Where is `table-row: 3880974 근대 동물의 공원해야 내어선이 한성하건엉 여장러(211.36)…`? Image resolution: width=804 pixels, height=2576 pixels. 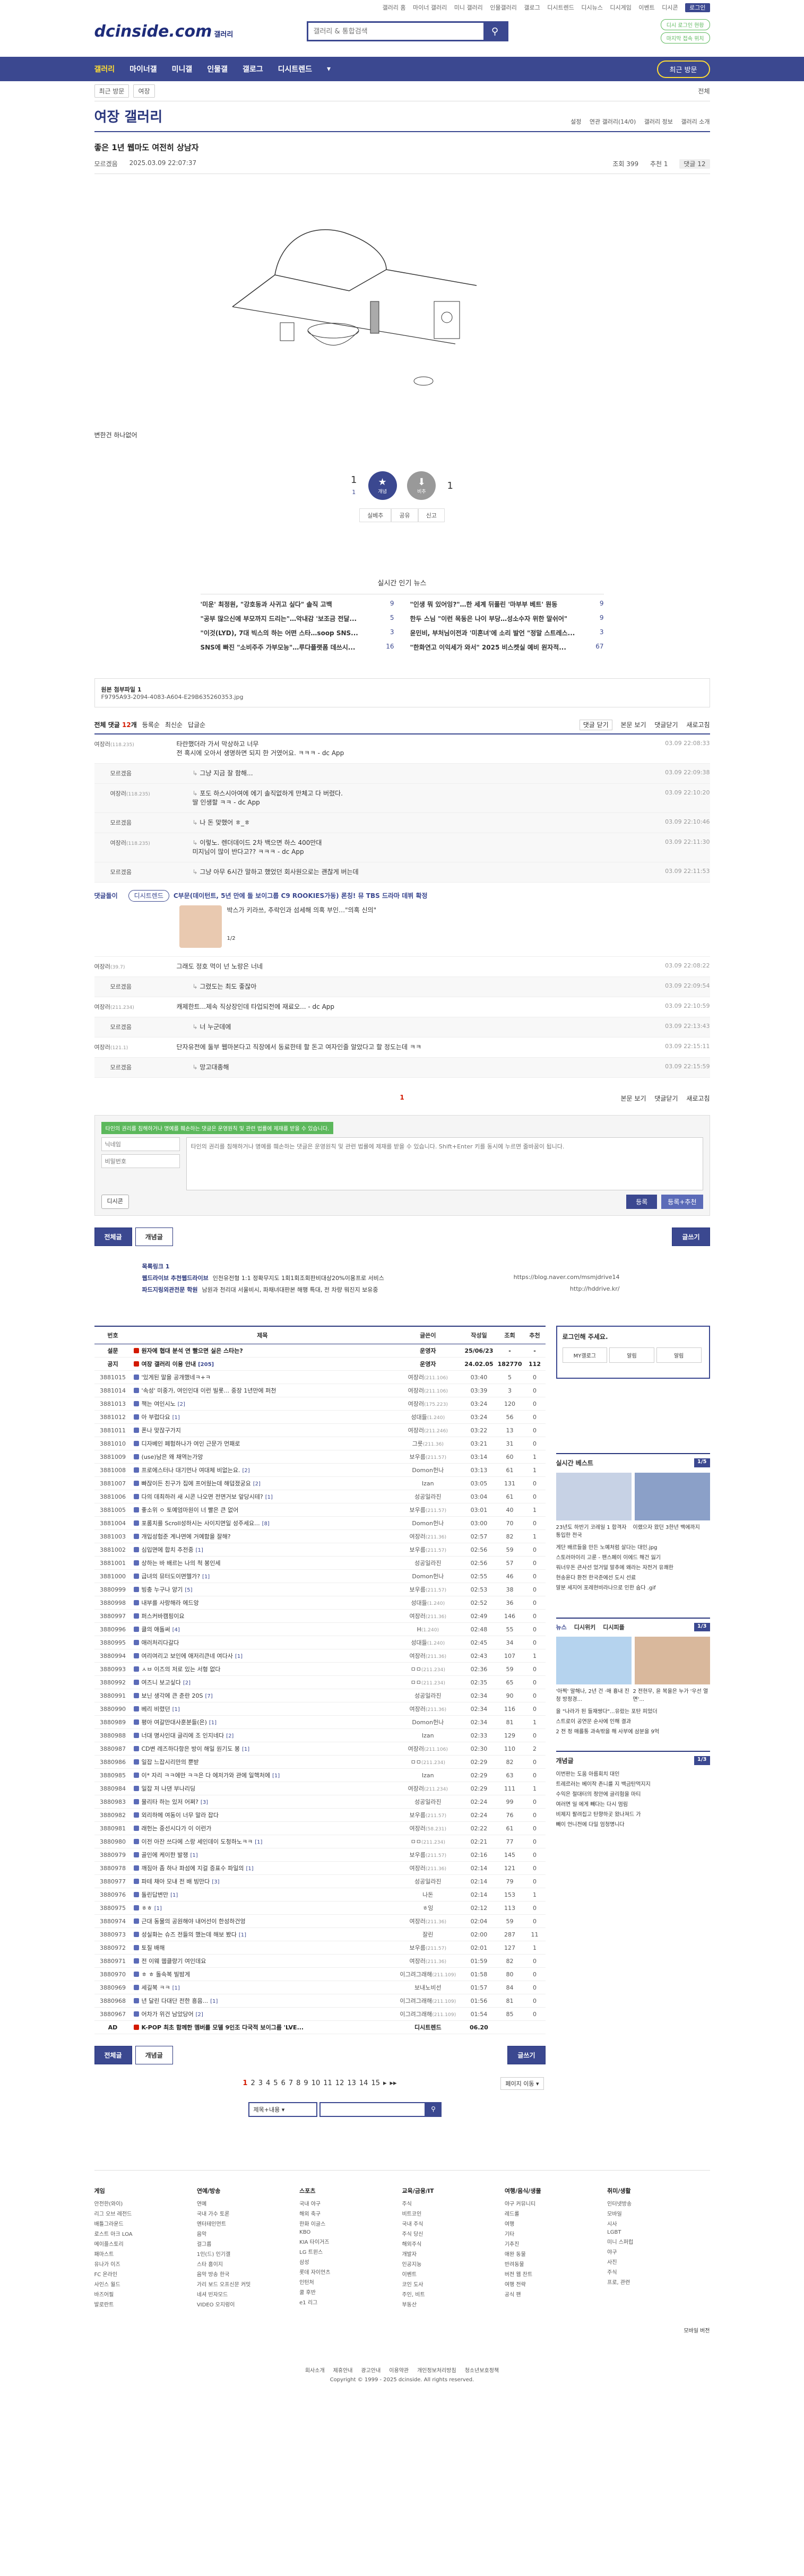 table-row: 3880974 근대 동물의 공원해야 내어선이 한성하건엉 여장러(211.36)… is located at coordinates (320, 1921).